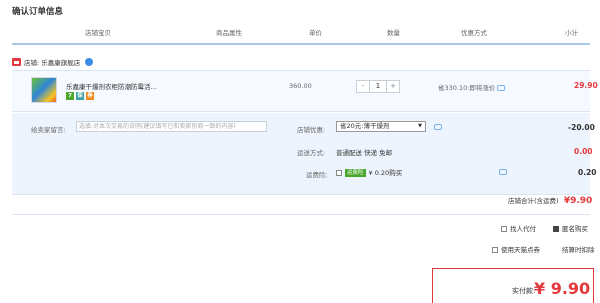  What do you see at coordinates (420, 126) in the screenshot?
I see `dropdown-arrow-icon: ▼` at bounding box center [420, 126].